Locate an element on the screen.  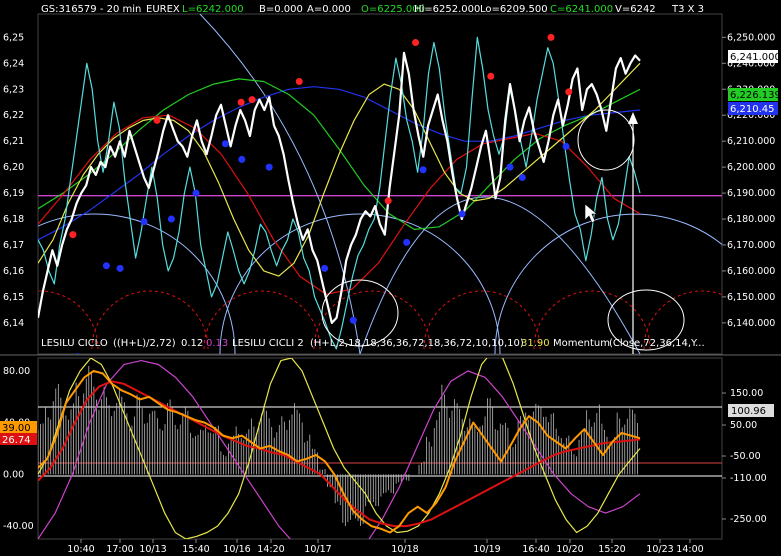
price-tick-right: 6,180.000 is located at coordinates (751, 219).